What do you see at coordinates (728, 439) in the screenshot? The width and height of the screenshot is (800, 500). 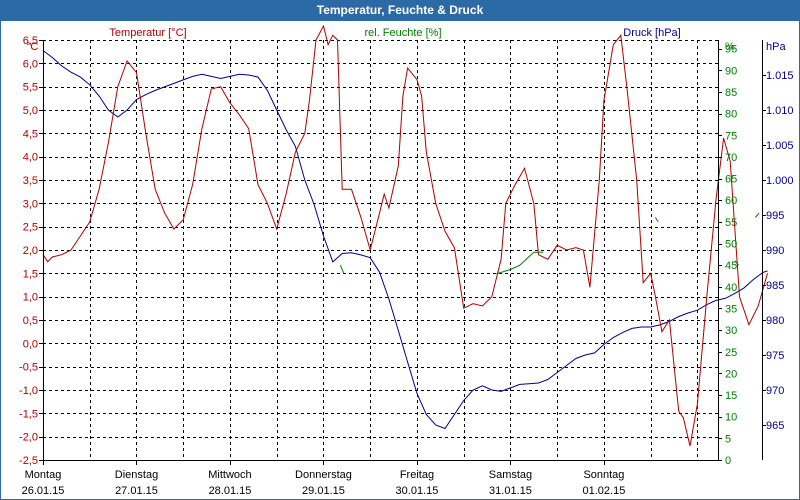 I see `humidity-tick-label: 5` at bounding box center [728, 439].